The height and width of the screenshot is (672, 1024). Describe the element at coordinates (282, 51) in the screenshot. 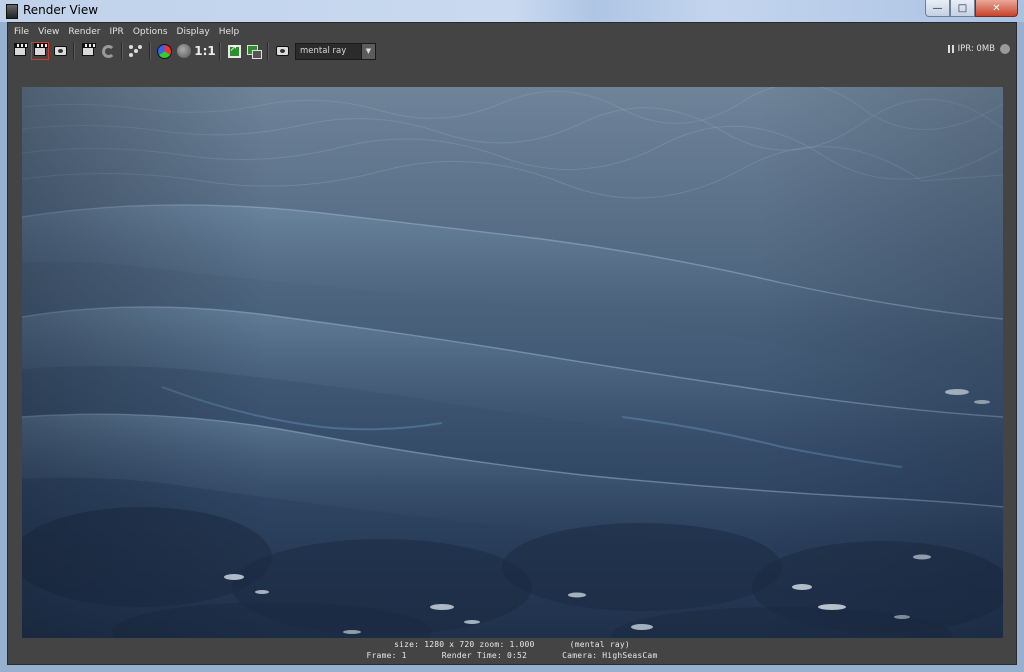

I see `render-settings-icon` at that location.